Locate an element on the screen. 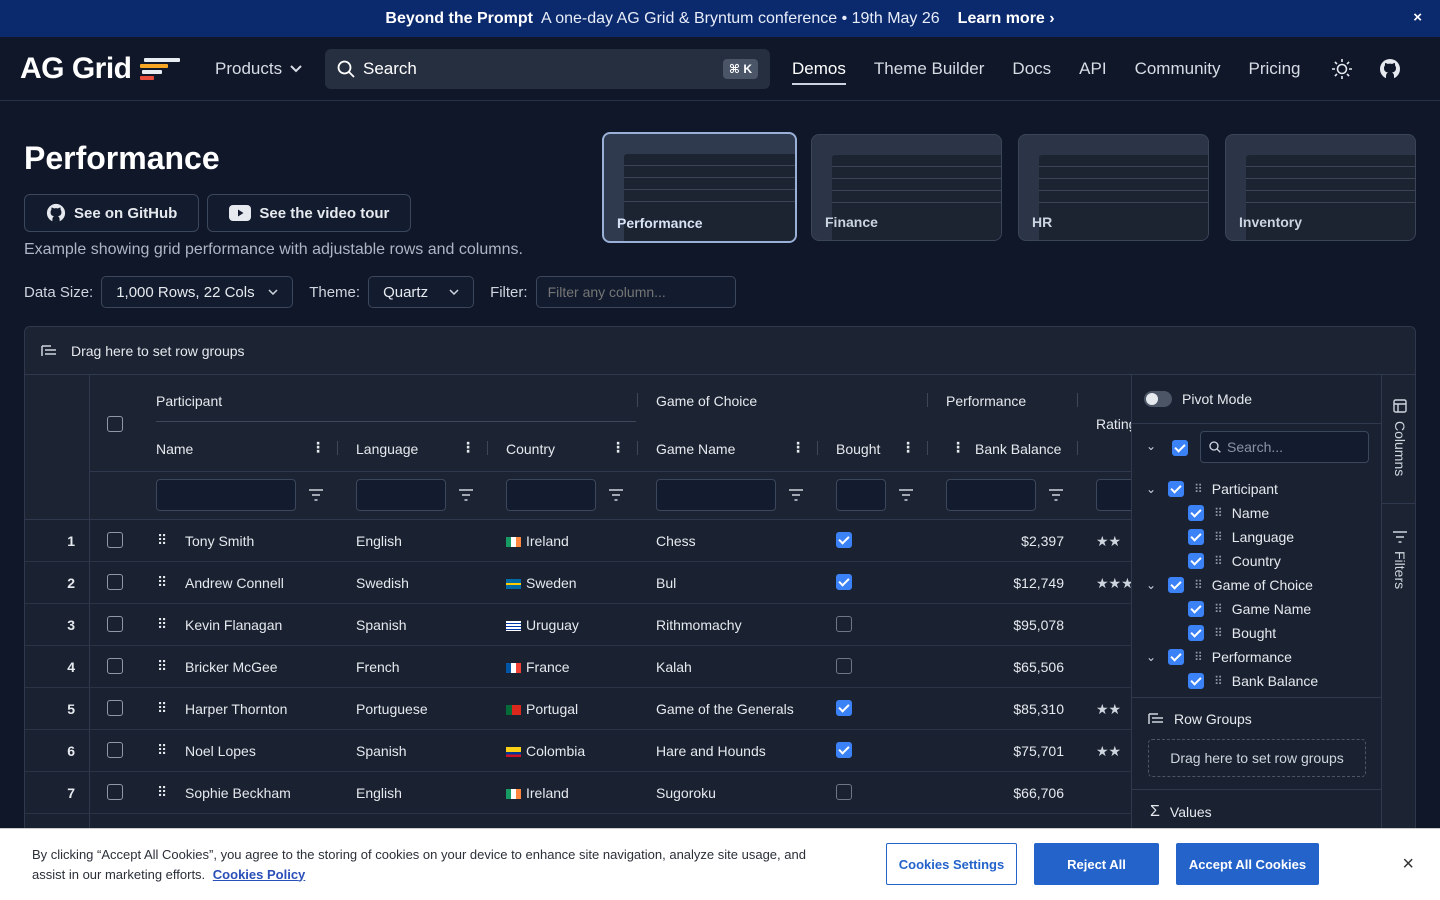 The height and width of the screenshot is (900, 1440). cell-game-name: Rithmomachy is located at coordinates (699, 625).